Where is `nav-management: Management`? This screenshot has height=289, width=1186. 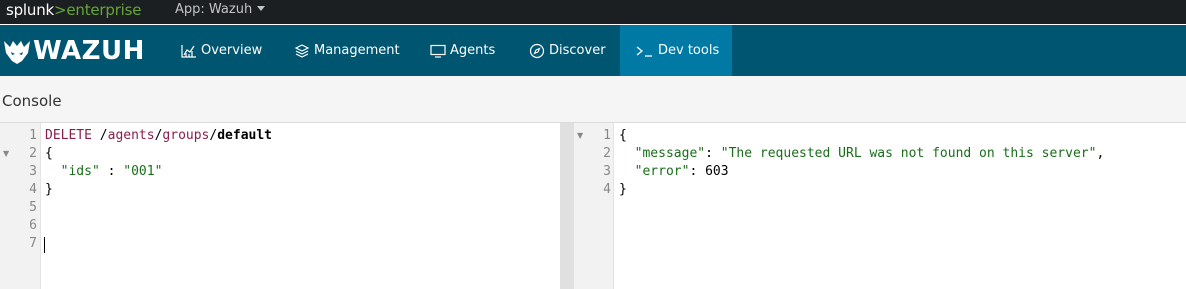
nav-management: Management is located at coordinates (347, 50).